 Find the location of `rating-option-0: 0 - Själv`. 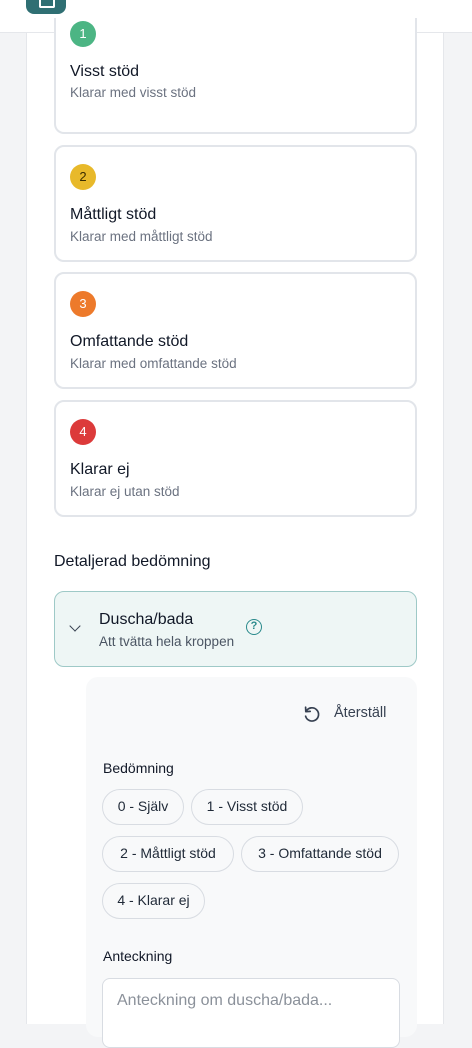

rating-option-0: 0 - Själv is located at coordinates (143, 807).